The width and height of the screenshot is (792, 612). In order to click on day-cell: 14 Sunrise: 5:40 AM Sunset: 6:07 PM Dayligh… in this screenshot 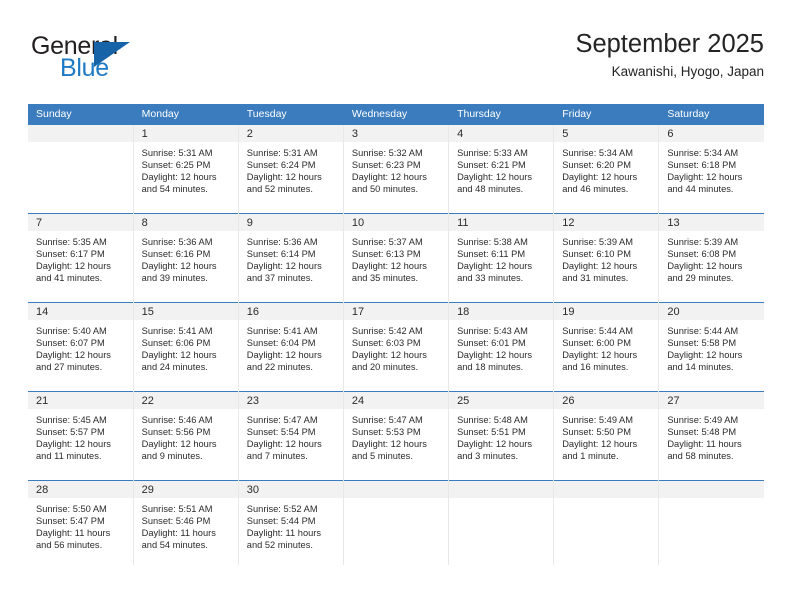, I will do `click(80, 347)`.